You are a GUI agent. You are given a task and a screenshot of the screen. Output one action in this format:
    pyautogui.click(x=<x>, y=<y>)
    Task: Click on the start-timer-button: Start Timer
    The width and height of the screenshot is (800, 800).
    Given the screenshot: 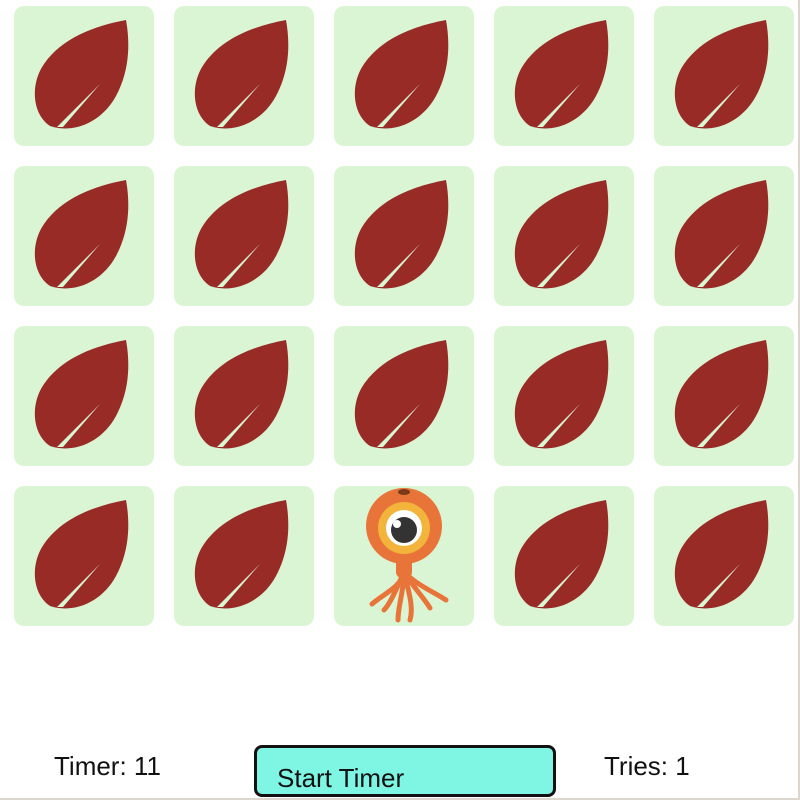 What is the action you would take?
    pyautogui.click(x=405, y=771)
    